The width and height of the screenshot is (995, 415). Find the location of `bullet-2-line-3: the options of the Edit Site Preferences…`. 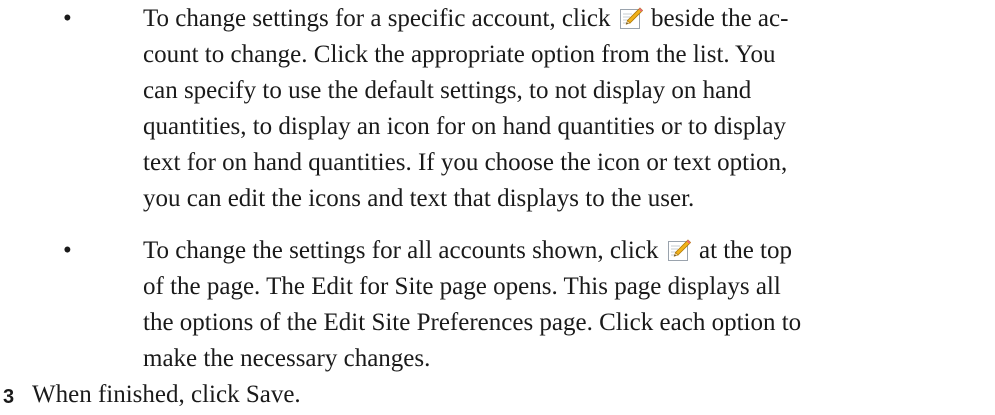

bullet-2-line-3: the options of the Edit Site Preferences… is located at coordinates (472, 322).